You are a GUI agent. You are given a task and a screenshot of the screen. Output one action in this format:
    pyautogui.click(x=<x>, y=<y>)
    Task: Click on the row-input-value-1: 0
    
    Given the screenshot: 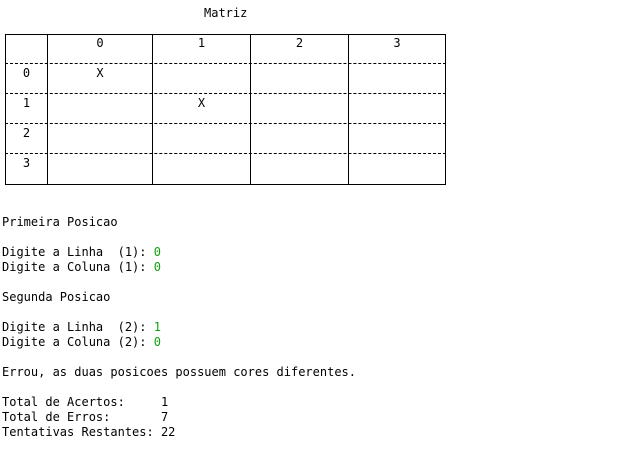 What is the action you would take?
    pyautogui.click(x=157, y=252)
    